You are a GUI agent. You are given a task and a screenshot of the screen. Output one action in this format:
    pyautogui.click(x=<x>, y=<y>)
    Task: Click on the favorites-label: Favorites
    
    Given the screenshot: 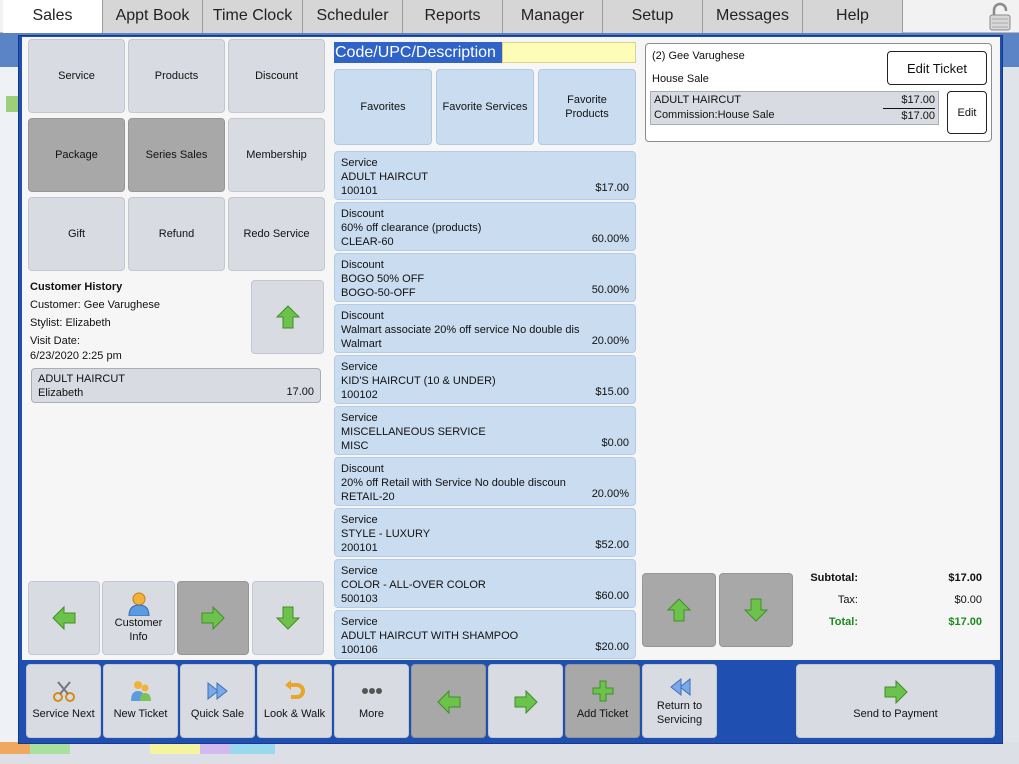 What is the action you would take?
    pyautogui.click(x=383, y=107)
    